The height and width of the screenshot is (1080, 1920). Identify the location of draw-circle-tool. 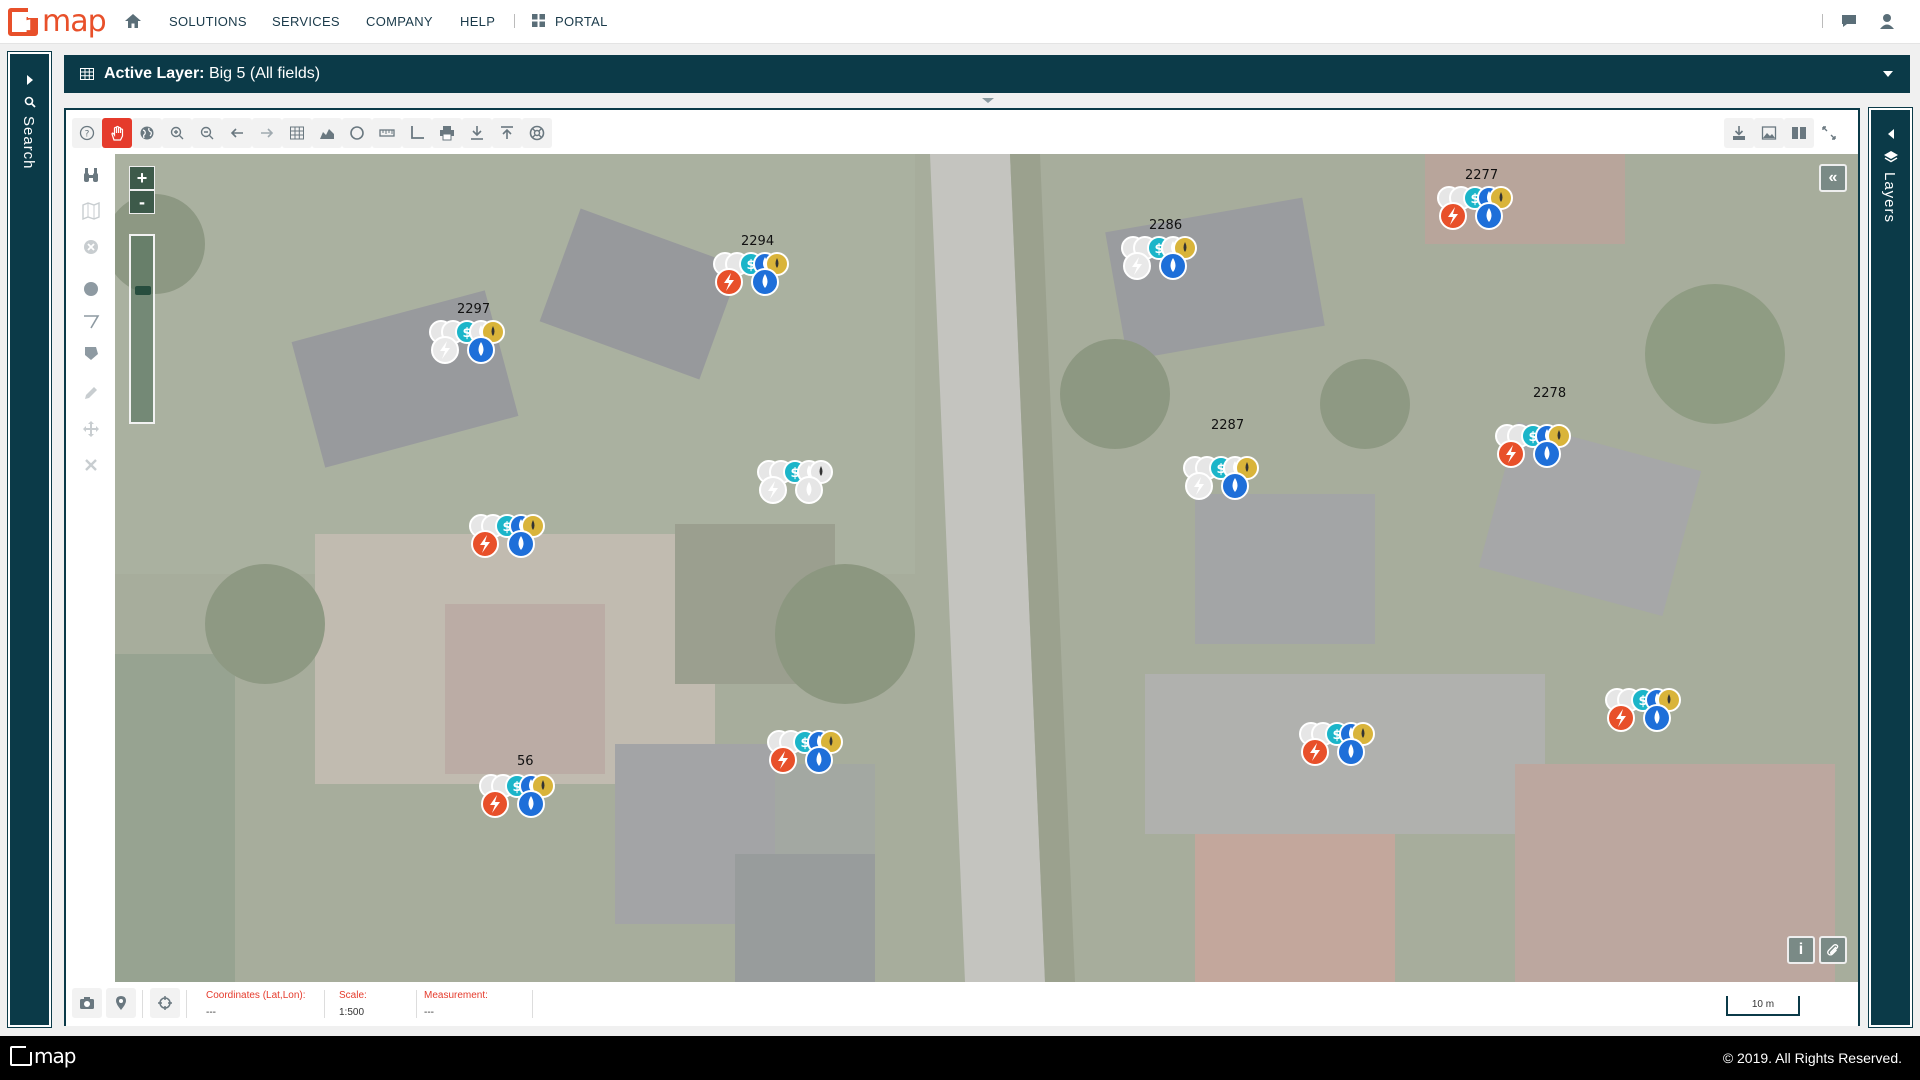
(91, 289).